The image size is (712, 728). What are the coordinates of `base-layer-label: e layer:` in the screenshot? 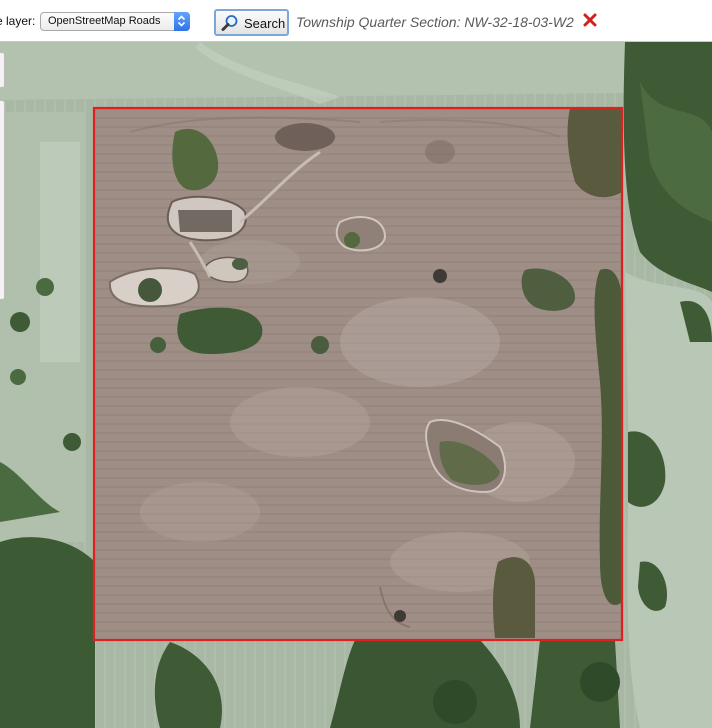 It's located at (18, 21).